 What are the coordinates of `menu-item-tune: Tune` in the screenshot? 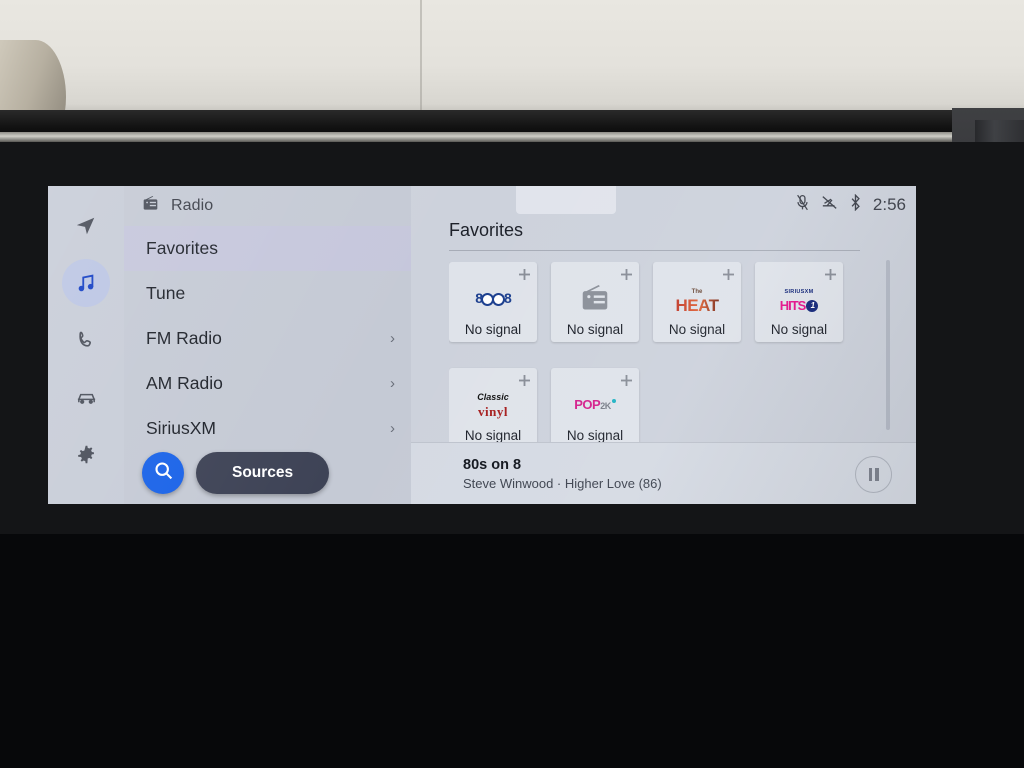 It's located at (267, 293).